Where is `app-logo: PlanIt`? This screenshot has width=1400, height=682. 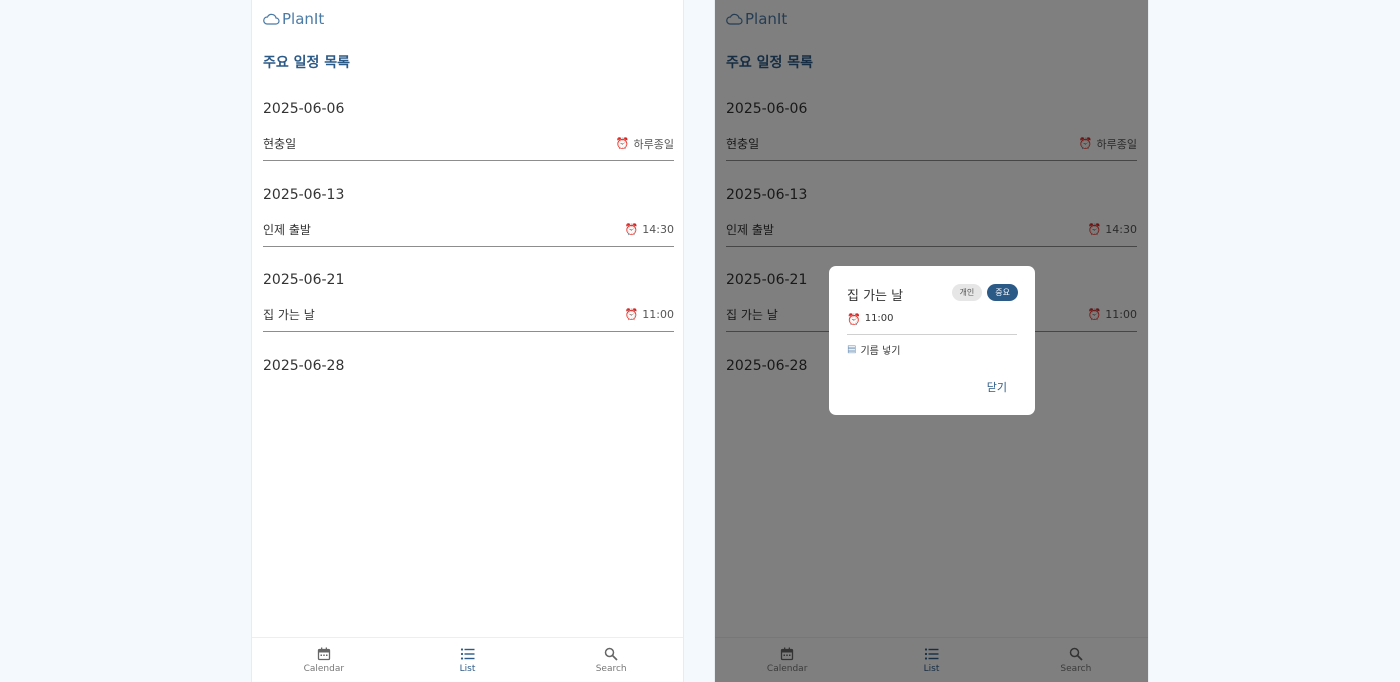 app-logo: PlanIt is located at coordinates (293, 19).